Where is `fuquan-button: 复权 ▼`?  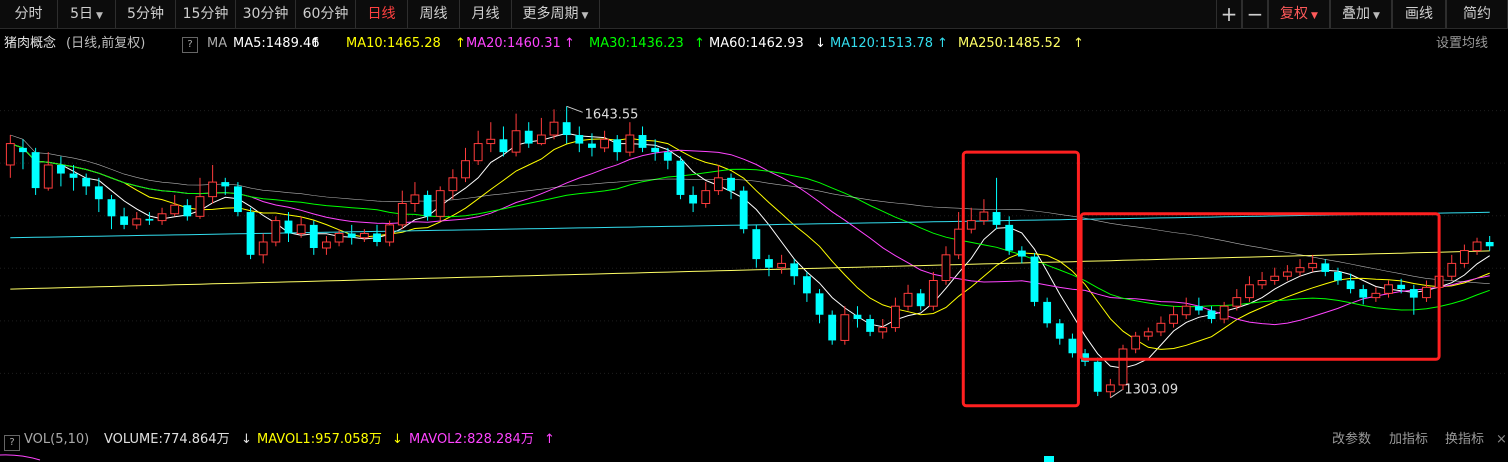 fuquan-button: 复权 ▼ is located at coordinates (1299, 14).